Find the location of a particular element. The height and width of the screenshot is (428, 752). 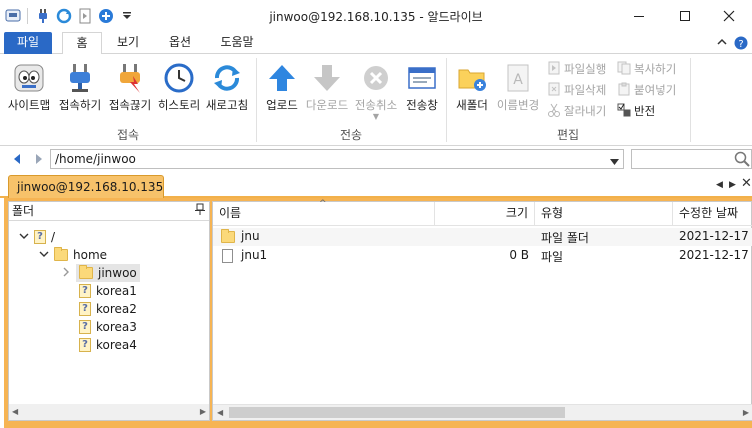

table-row: jnu 파일 폴더 2021-12-17 is located at coordinates (482, 237).